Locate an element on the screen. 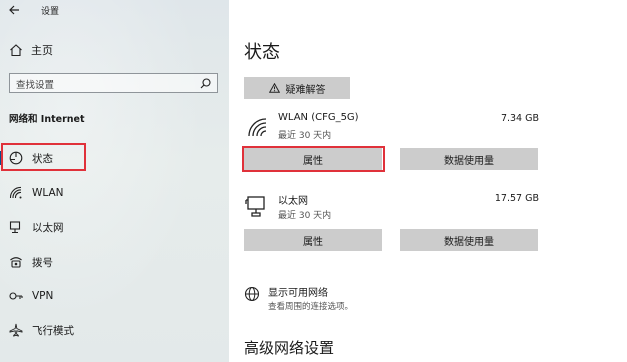  sidebar-item-airplane: 飞行模式 is located at coordinates (41, 330).